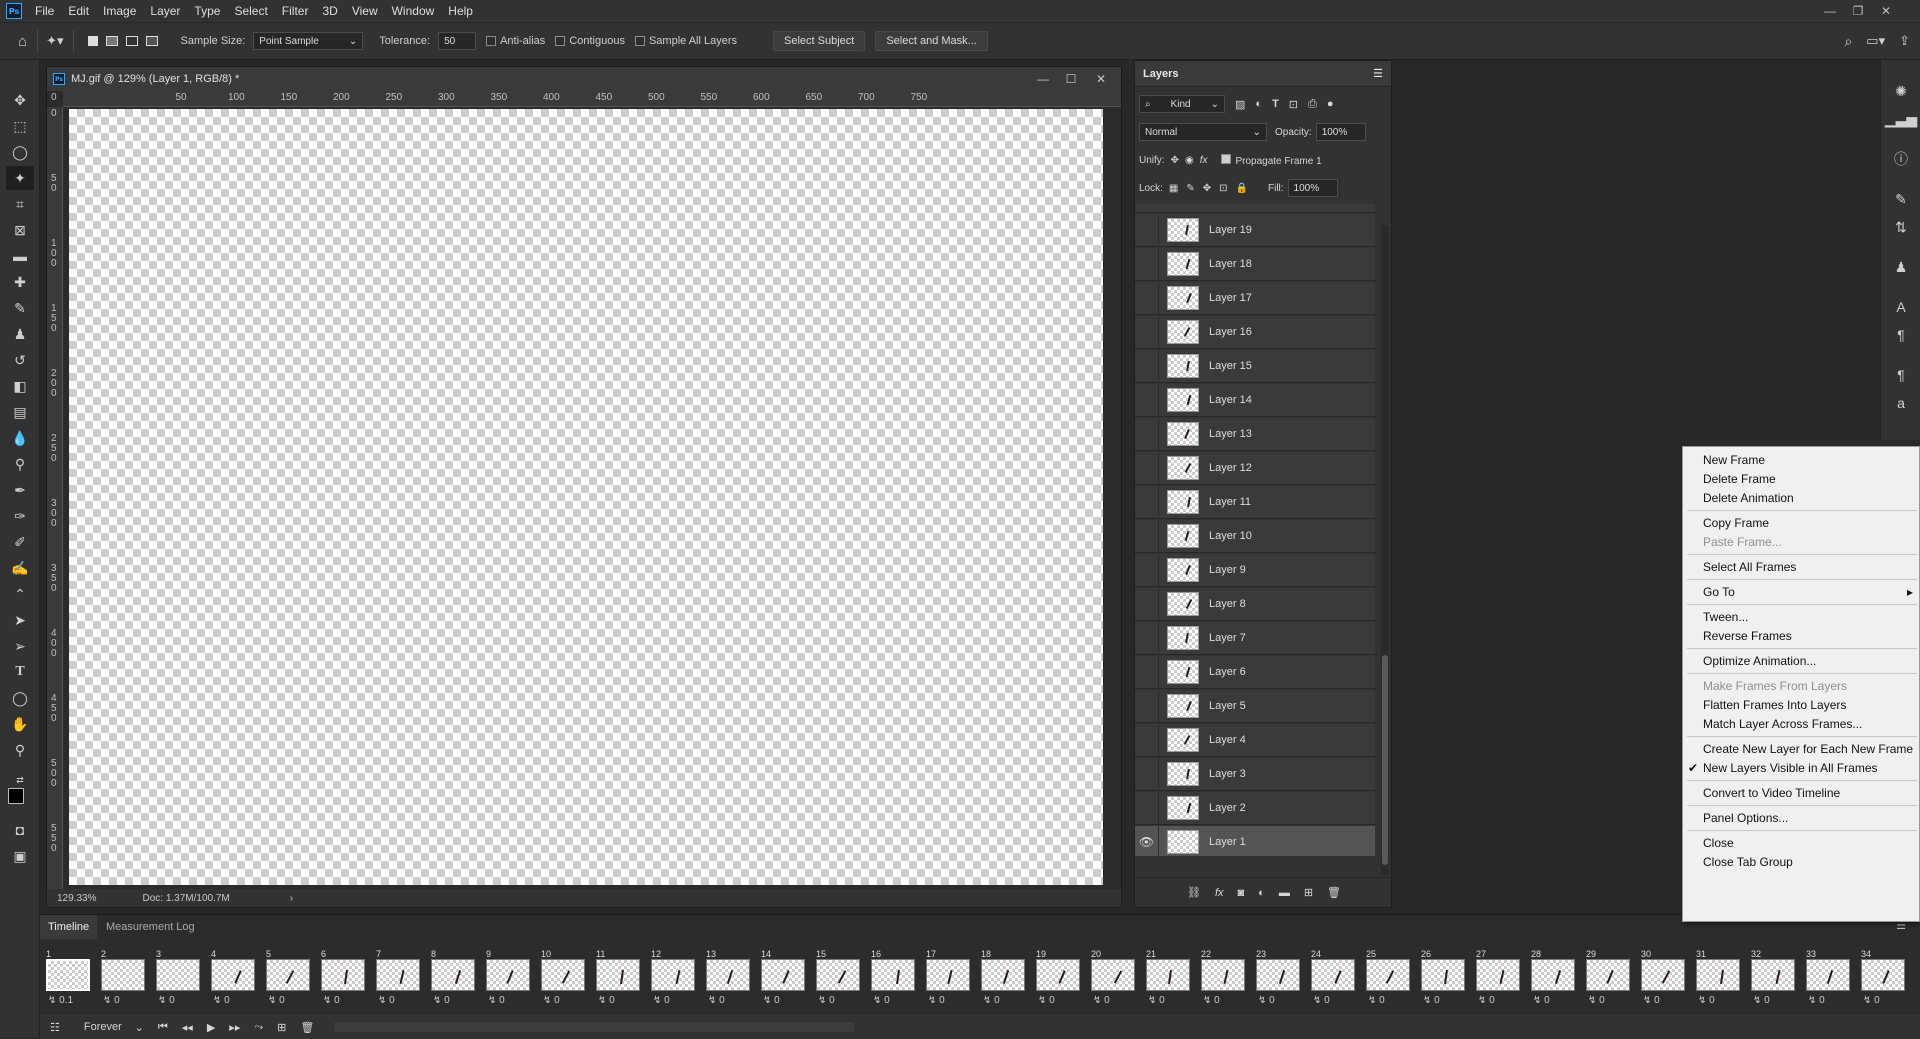  I want to click on layer-row: Layer 6, so click(1255, 672).